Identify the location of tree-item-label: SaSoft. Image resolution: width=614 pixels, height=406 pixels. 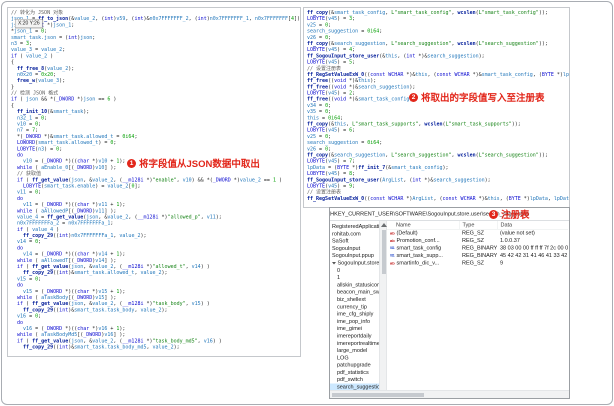
(340, 241).